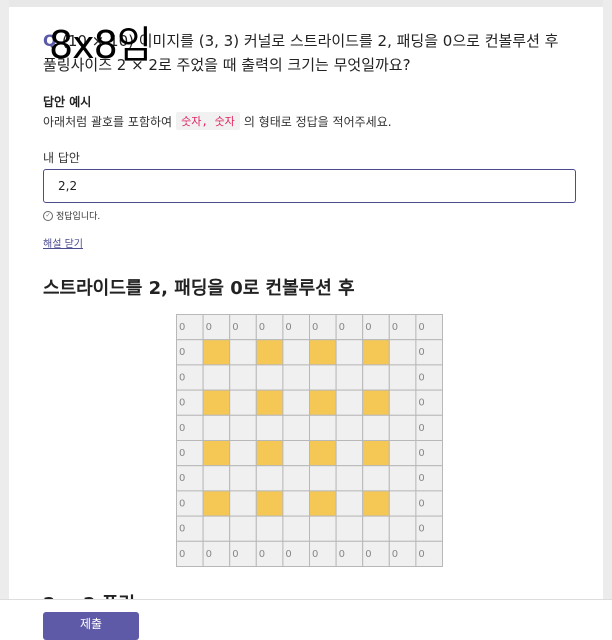 This screenshot has width=612, height=640. Describe the element at coordinates (78, 217) in the screenshot. I see `answer-status-text: 정답입니다.` at that location.